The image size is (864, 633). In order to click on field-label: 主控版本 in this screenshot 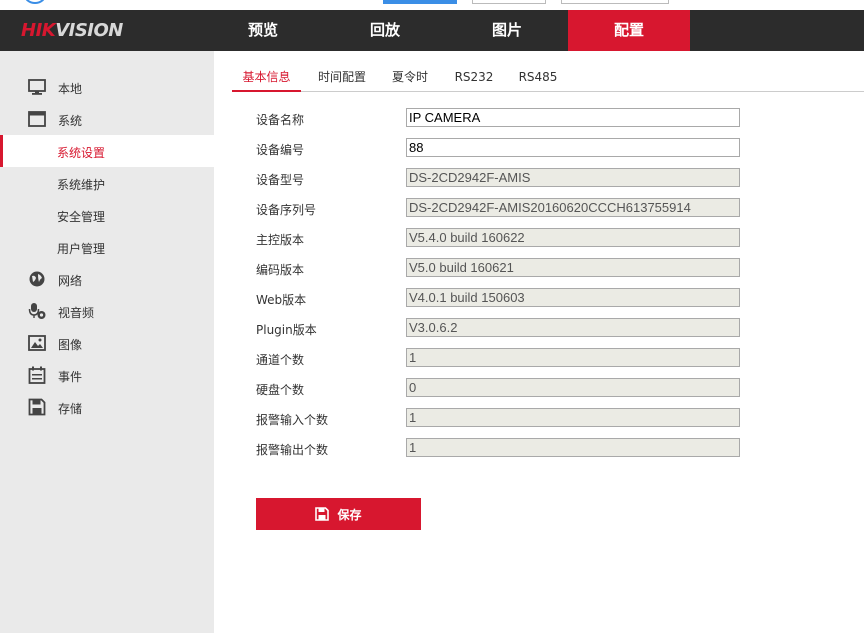, I will do `click(280, 240)`.